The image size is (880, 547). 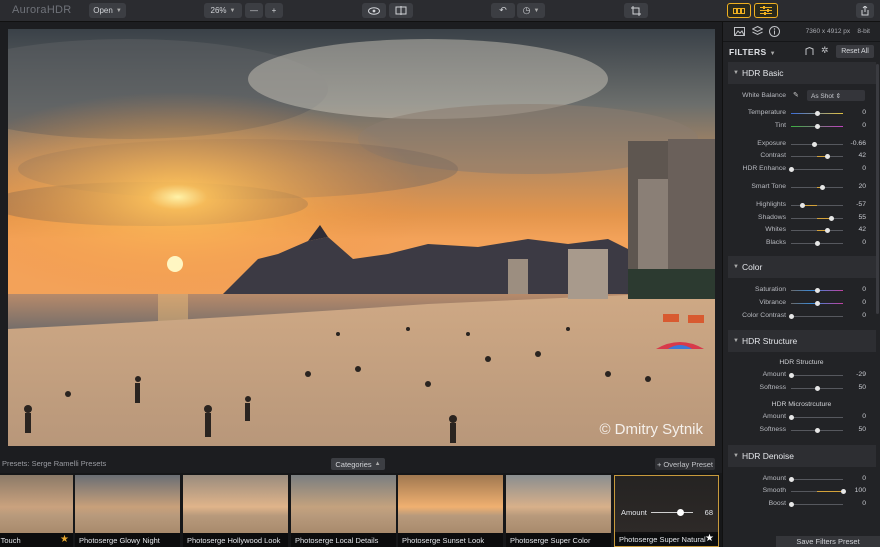 What do you see at coordinates (254, 10) in the screenshot?
I see `zoom-out-button: —` at bounding box center [254, 10].